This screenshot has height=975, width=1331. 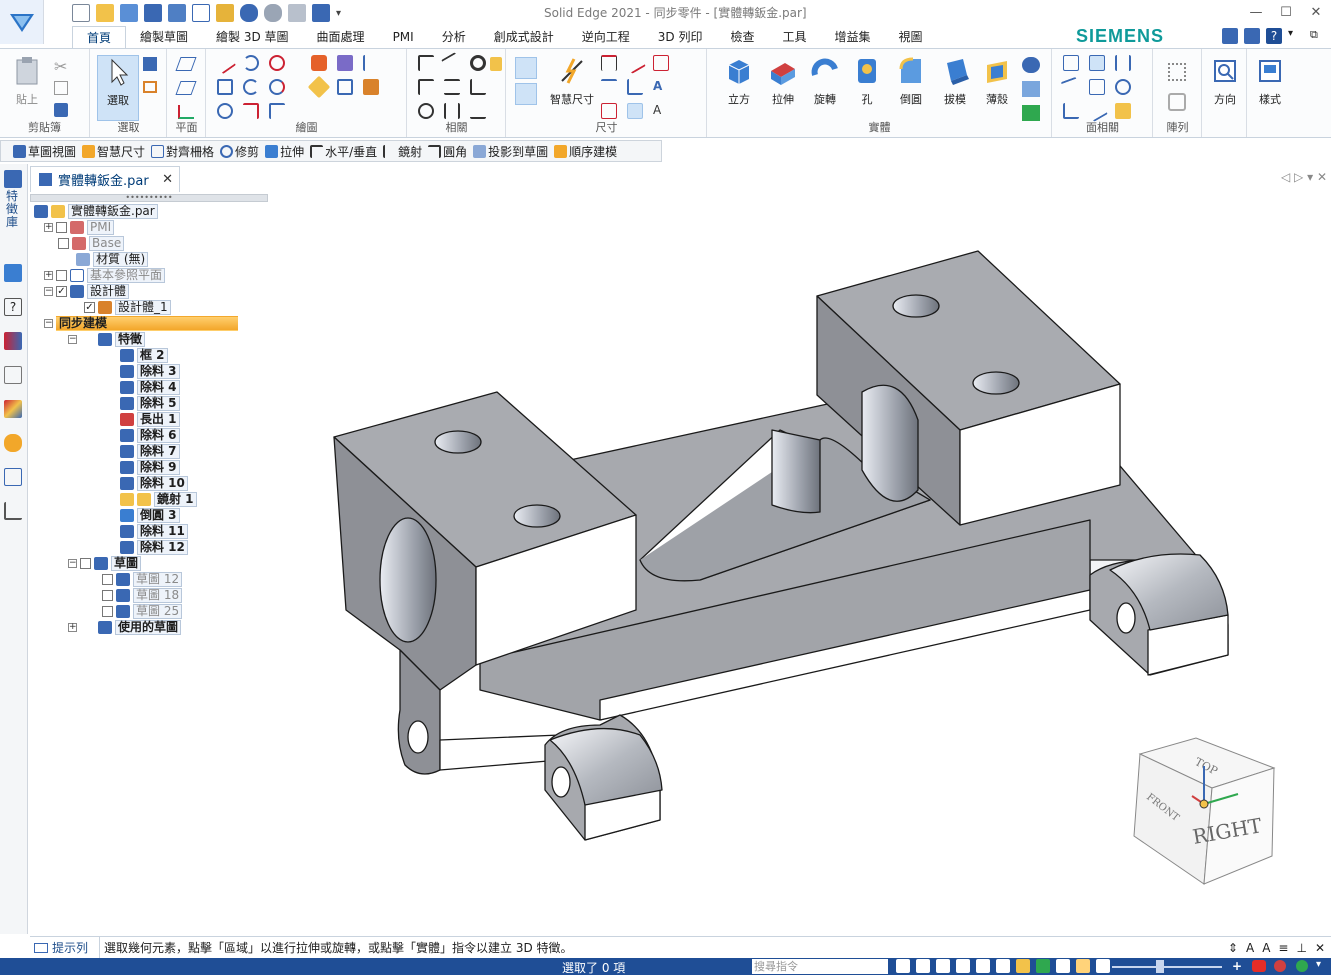 What do you see at coordinates (1071, 63) in the screenshot?
I see `coplanar-icon` at bounding box center [1071, 63].